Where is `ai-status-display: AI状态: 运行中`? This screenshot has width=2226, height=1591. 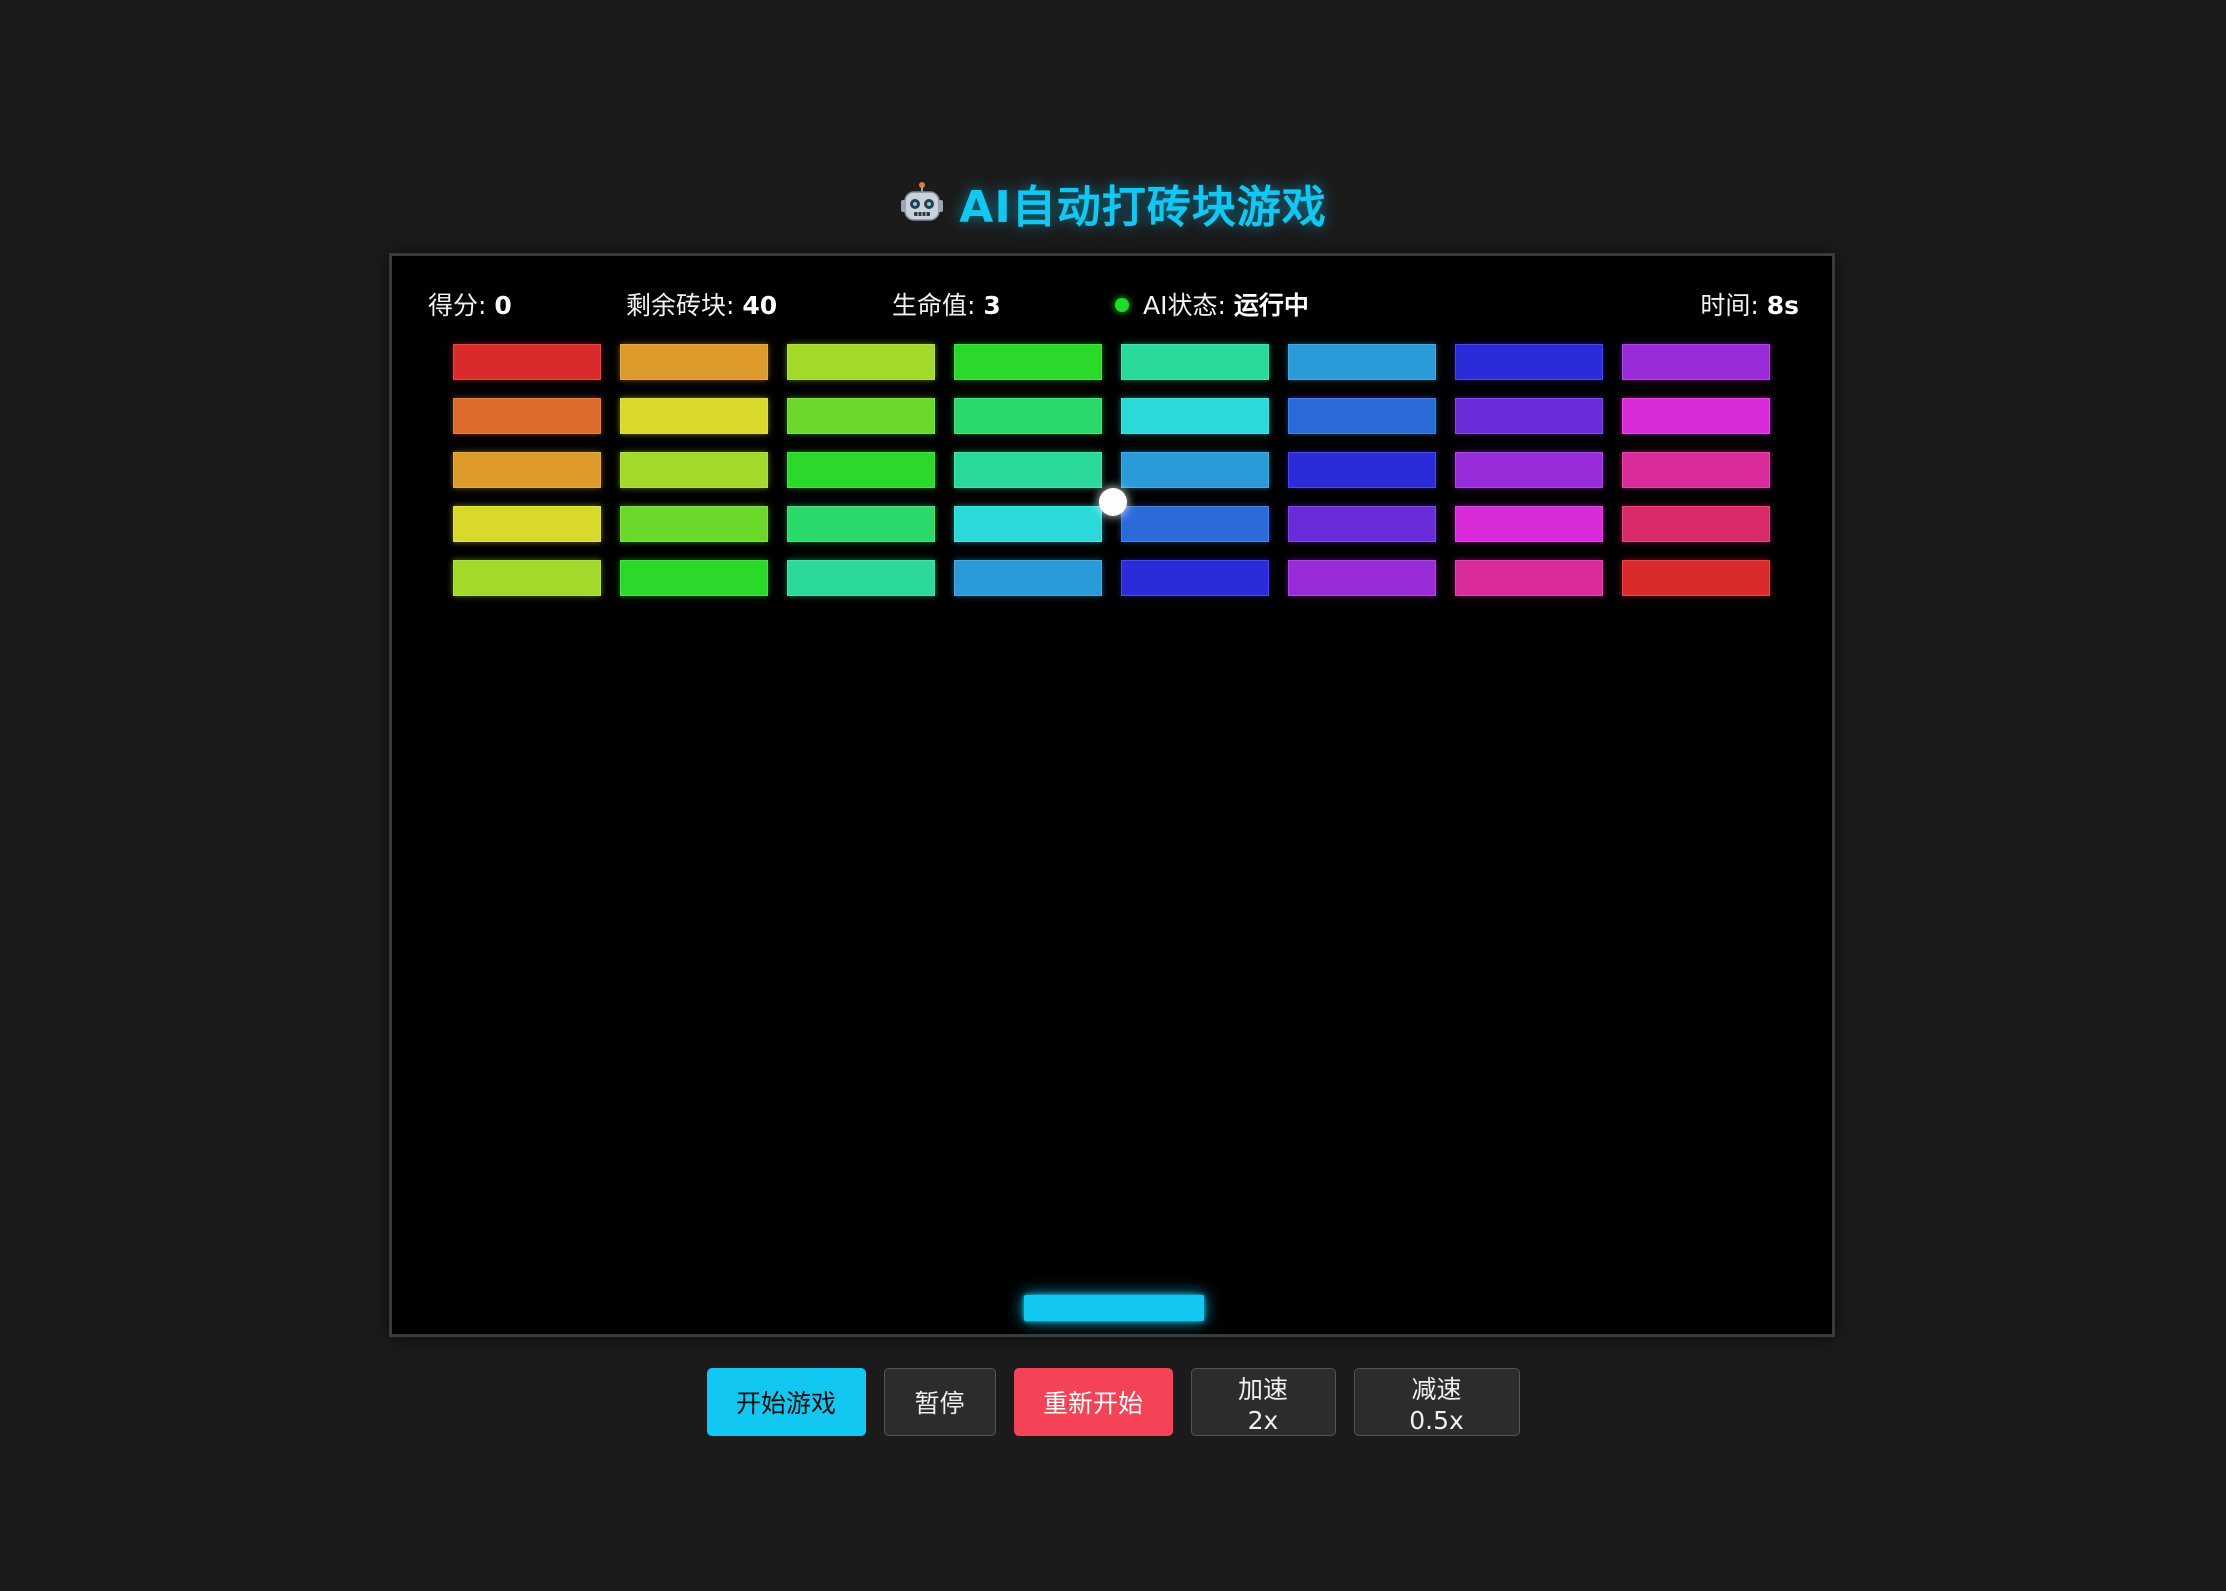 ai-status-display: AI状态: 运行中 is located at coordinates (1212, 306).